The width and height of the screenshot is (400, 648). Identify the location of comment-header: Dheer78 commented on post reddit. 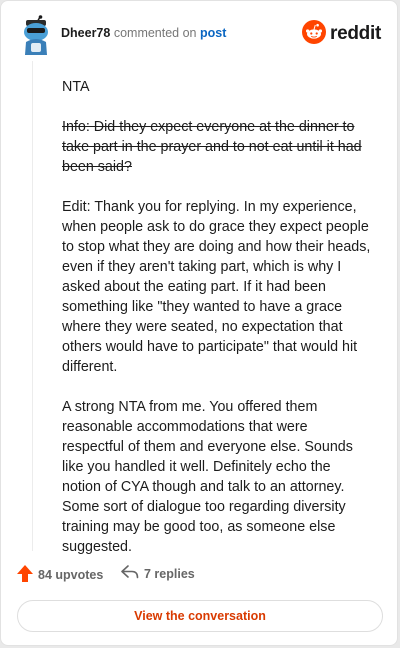
(199, 35).